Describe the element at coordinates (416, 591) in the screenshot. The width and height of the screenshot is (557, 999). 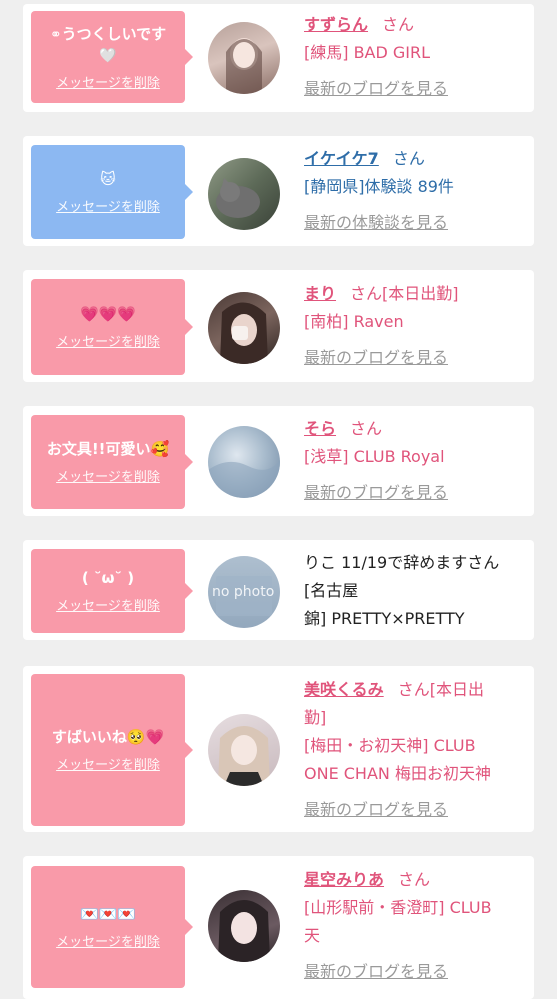
I see `user-info: りこ 11/19で辞めますさん [名古屋 錦] PRETTY×PRETTY` at that location.